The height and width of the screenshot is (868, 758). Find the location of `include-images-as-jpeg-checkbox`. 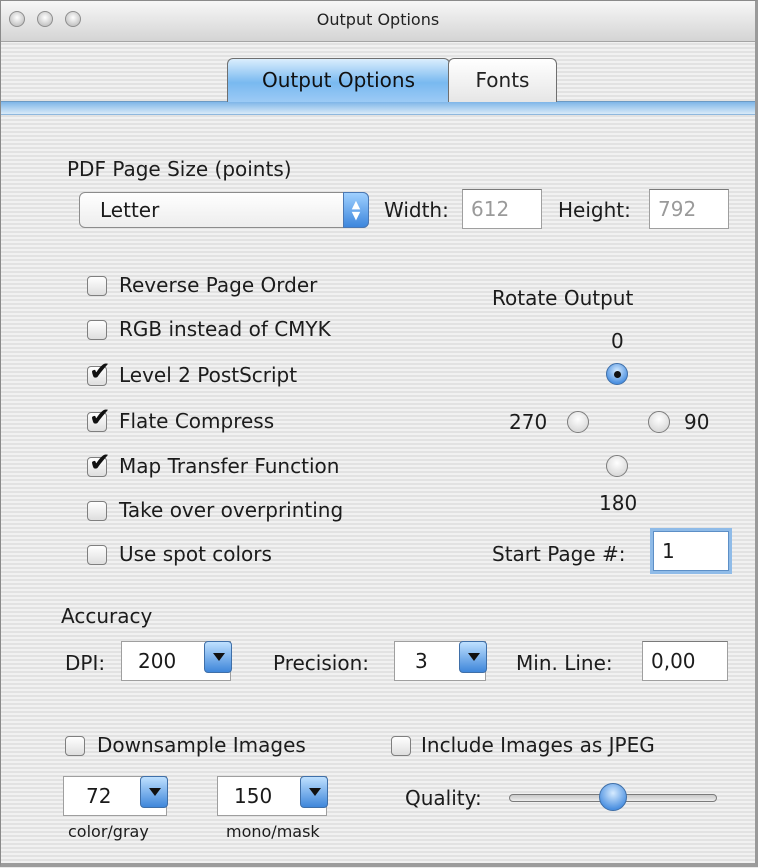

include-images-as-jpeg-checkbox is located at coordinates (401, 746).